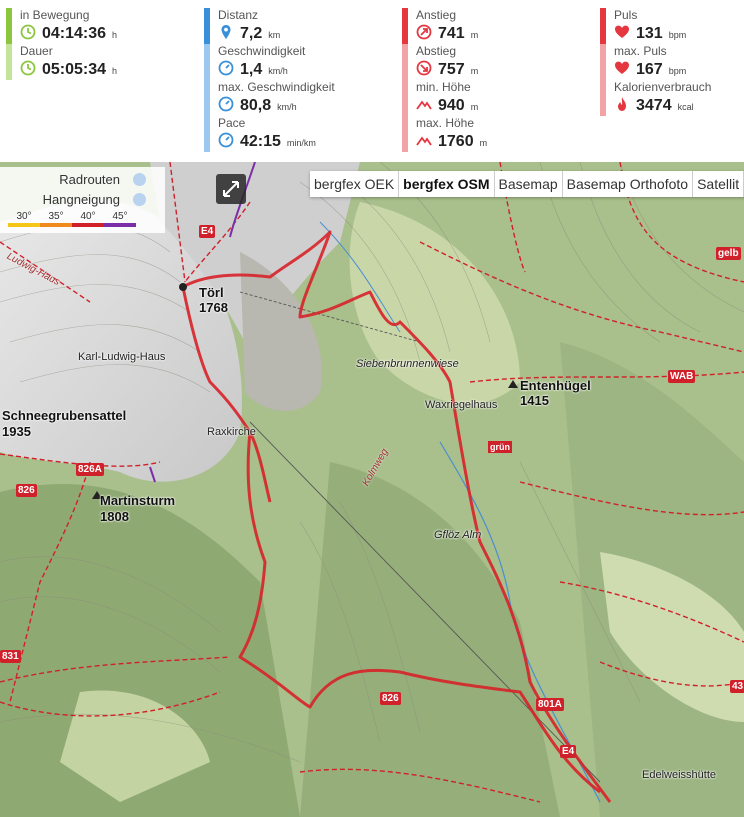  Describe the element at coordinates (139, 199) in the screenshot. I see `hangneigung-toggle-icon` at that location.